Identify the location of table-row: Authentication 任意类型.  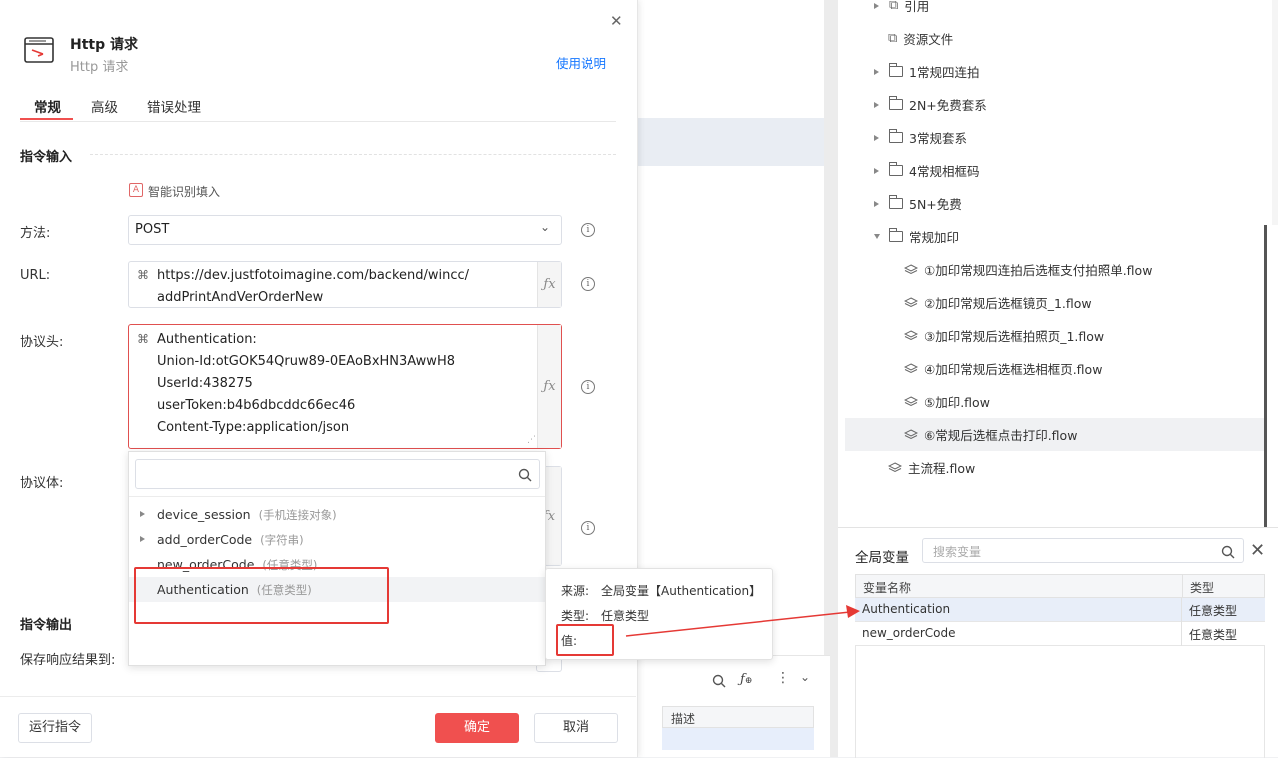
(1060, 610).